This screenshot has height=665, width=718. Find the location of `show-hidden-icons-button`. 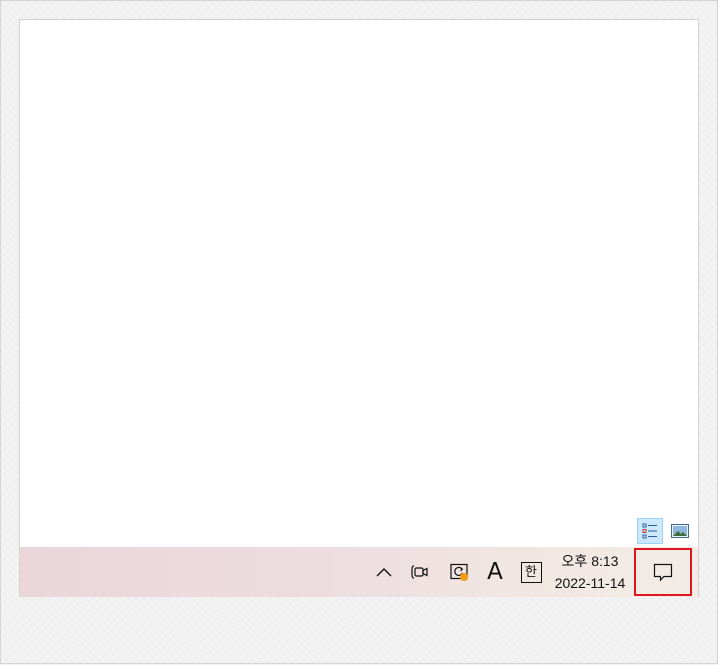

show-hidden-icons-button is located at coordinates (384, 572).